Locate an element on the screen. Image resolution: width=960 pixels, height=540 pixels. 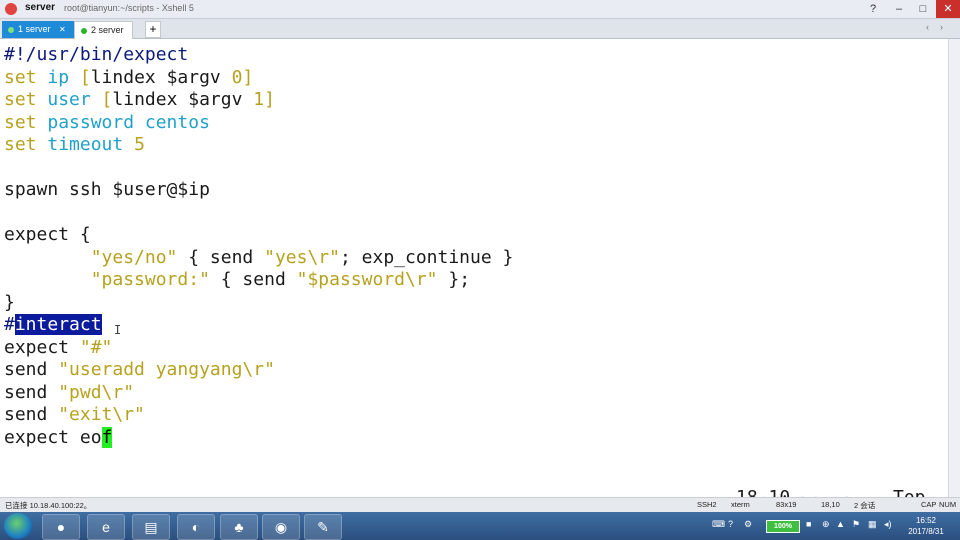
clock-date: 2017/8/31 is located at coordinates (926, 531).